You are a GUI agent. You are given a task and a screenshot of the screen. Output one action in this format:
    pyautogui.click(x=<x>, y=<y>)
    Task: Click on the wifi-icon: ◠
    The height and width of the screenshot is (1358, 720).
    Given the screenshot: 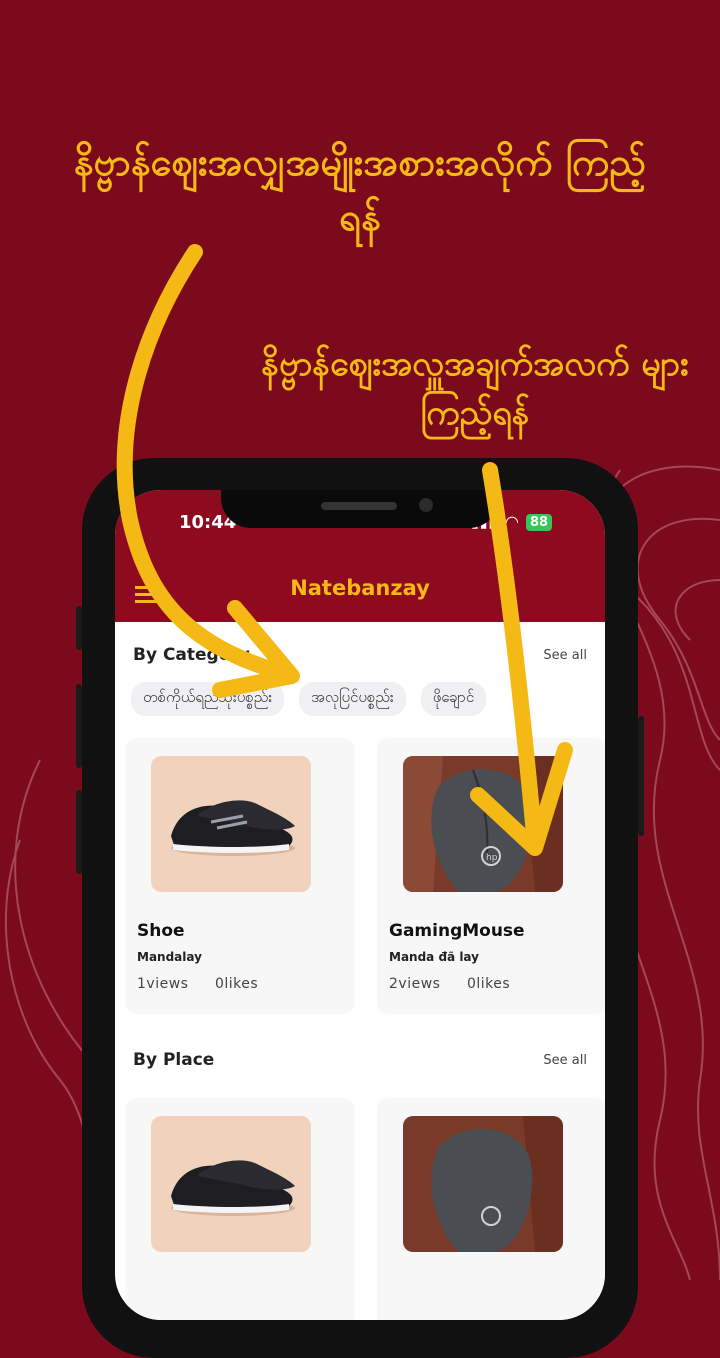 What is the action you would take?
    pyautogui.click(x=512, y=521)
    